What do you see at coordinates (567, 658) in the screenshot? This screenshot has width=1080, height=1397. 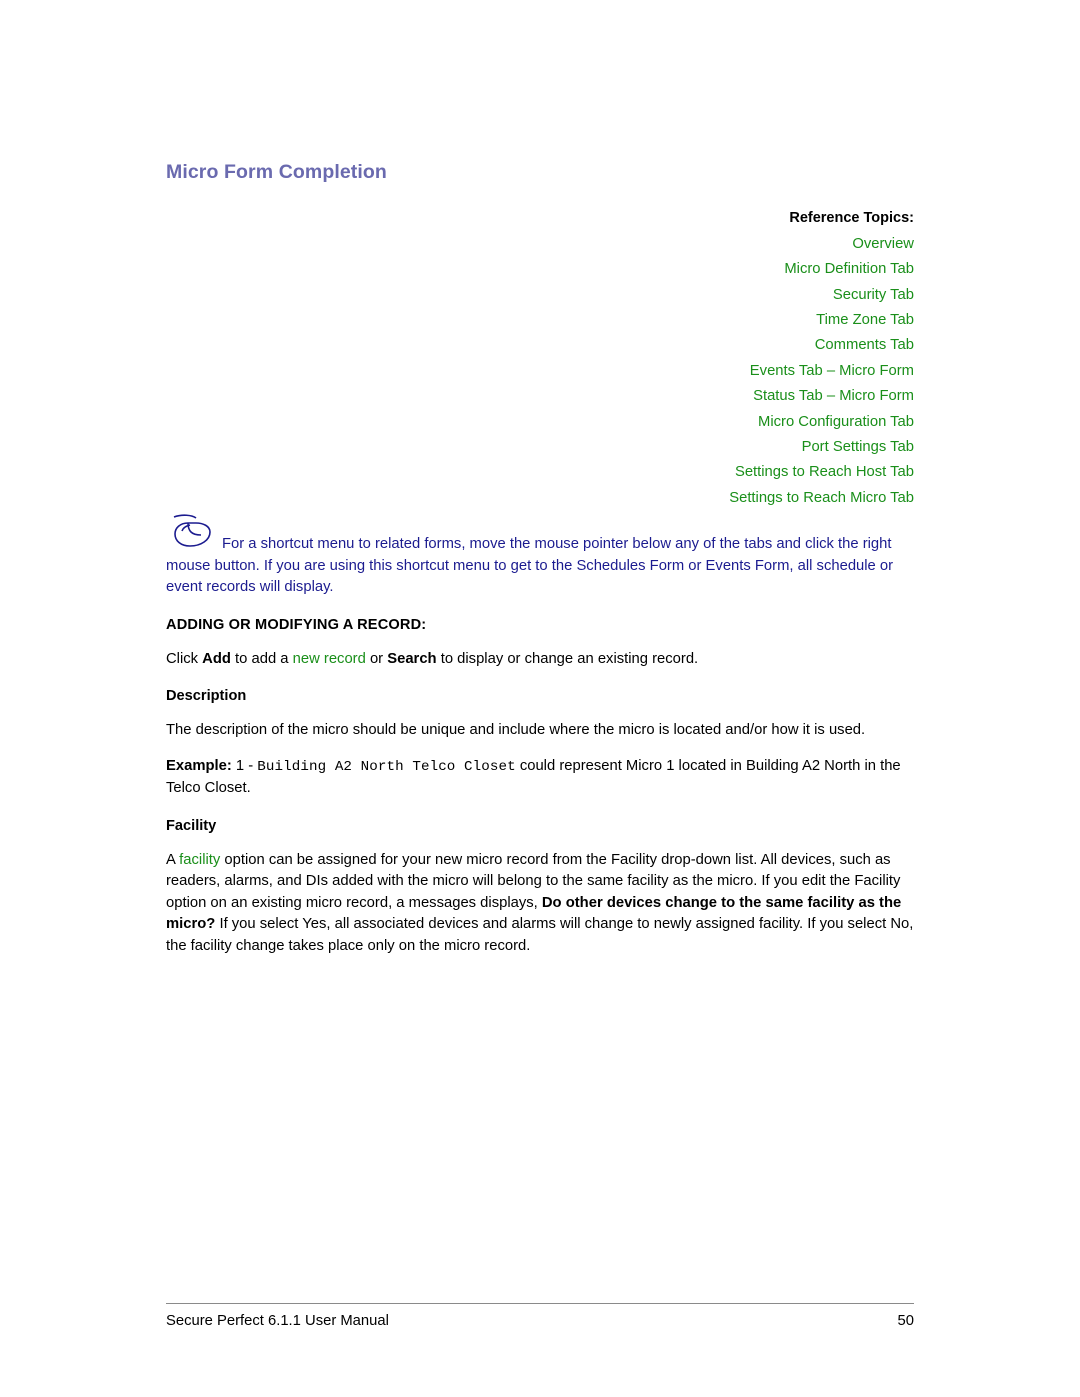 I see `add-para-part4: to display or change an existing record.` at bounding box center [567, 658].